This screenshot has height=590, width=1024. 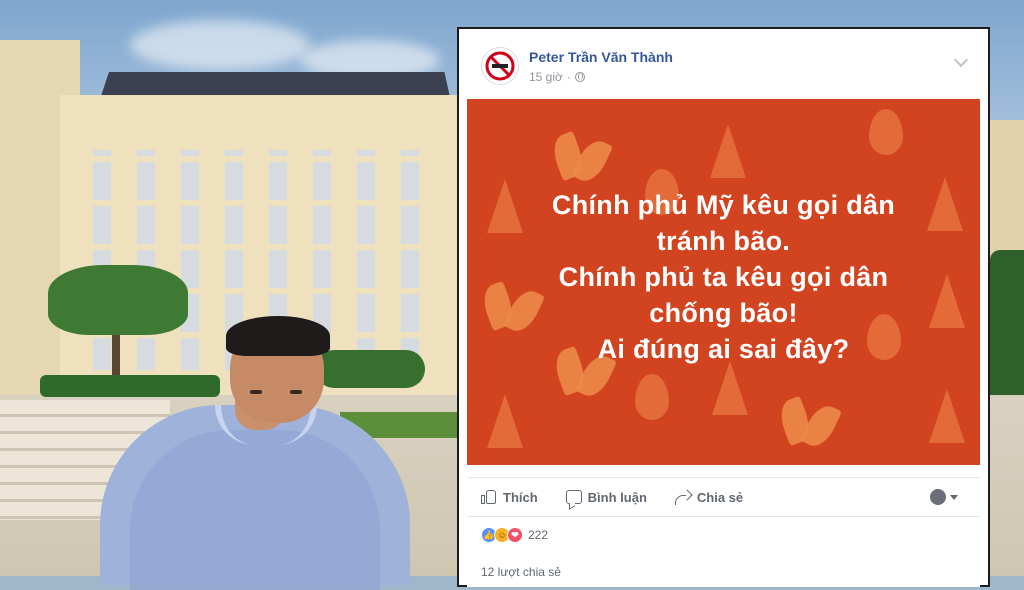 What do you see at coordinates (521, 572) in the screenshot?
I see `share-count: 12 lượt chia sẻ` at bounding box center [521, 572].